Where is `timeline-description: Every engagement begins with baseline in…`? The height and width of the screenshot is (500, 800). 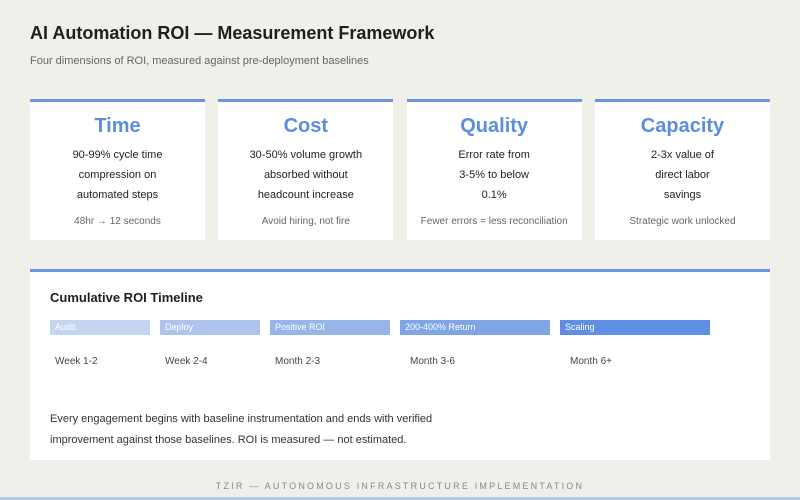 timeline-description: Every engagement begins with baseline in… is located at coordinates (260, 430).